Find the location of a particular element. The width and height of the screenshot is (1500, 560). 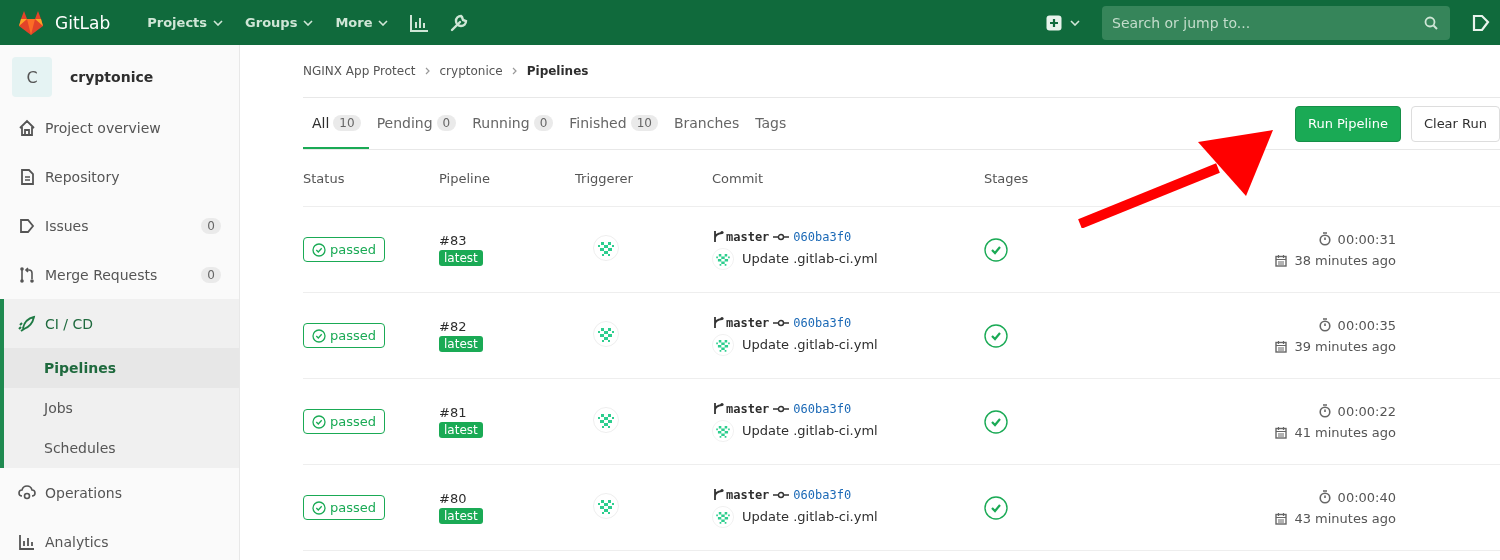

sidebar-item: Operations is located at coordinates (119, 492).